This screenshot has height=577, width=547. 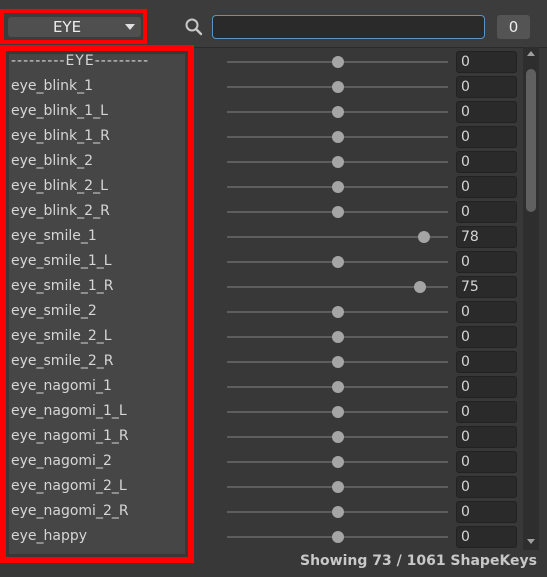 I want to click on category-dropdown-highlight: EYE, so click(x=73, y=26).